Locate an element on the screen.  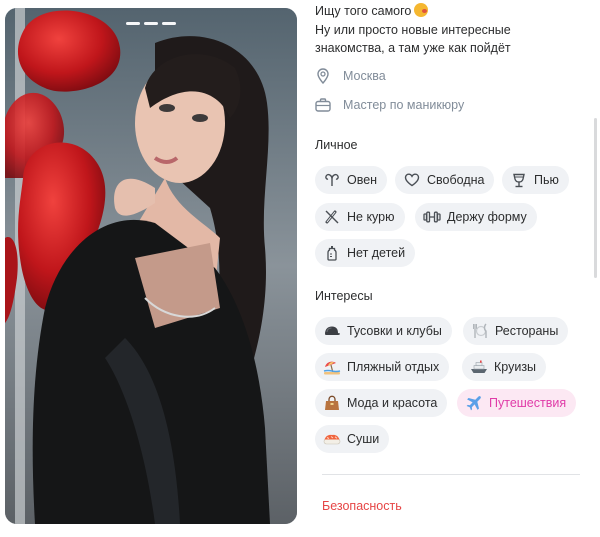
beach-icon is located at coordinates (332, 367).